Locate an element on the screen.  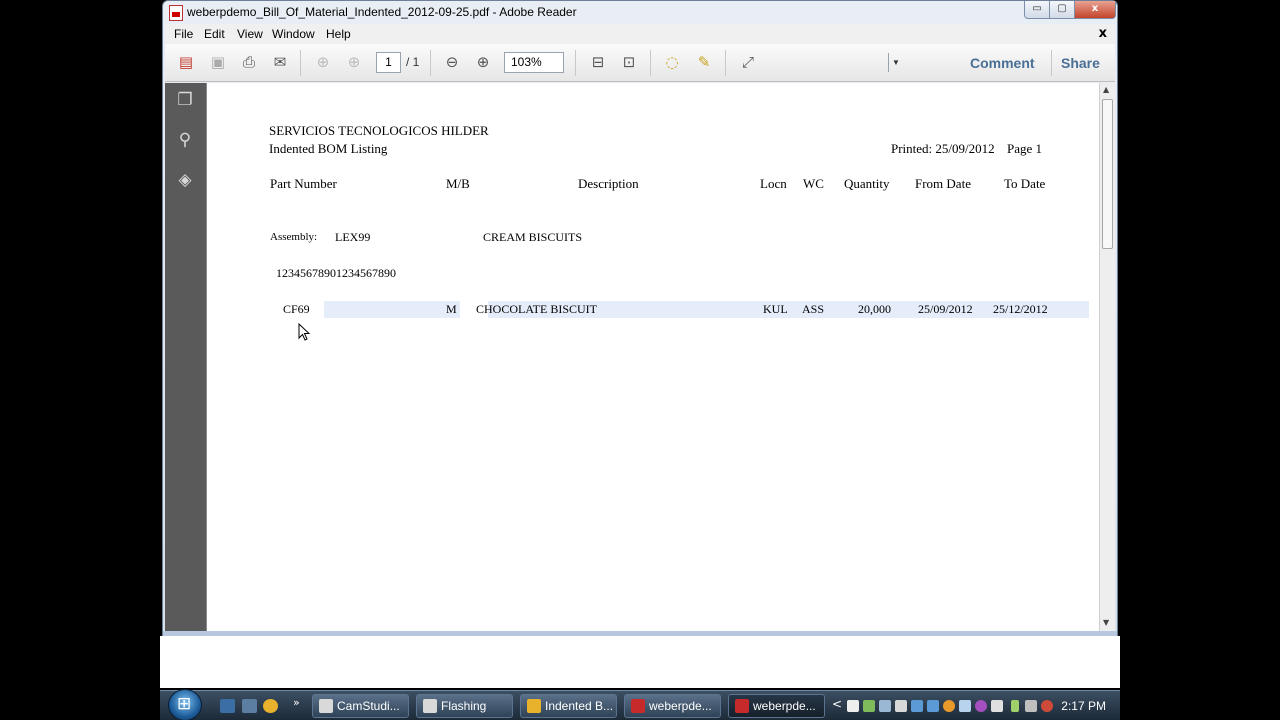
close-button: x is located at coordinates (1095, 10).